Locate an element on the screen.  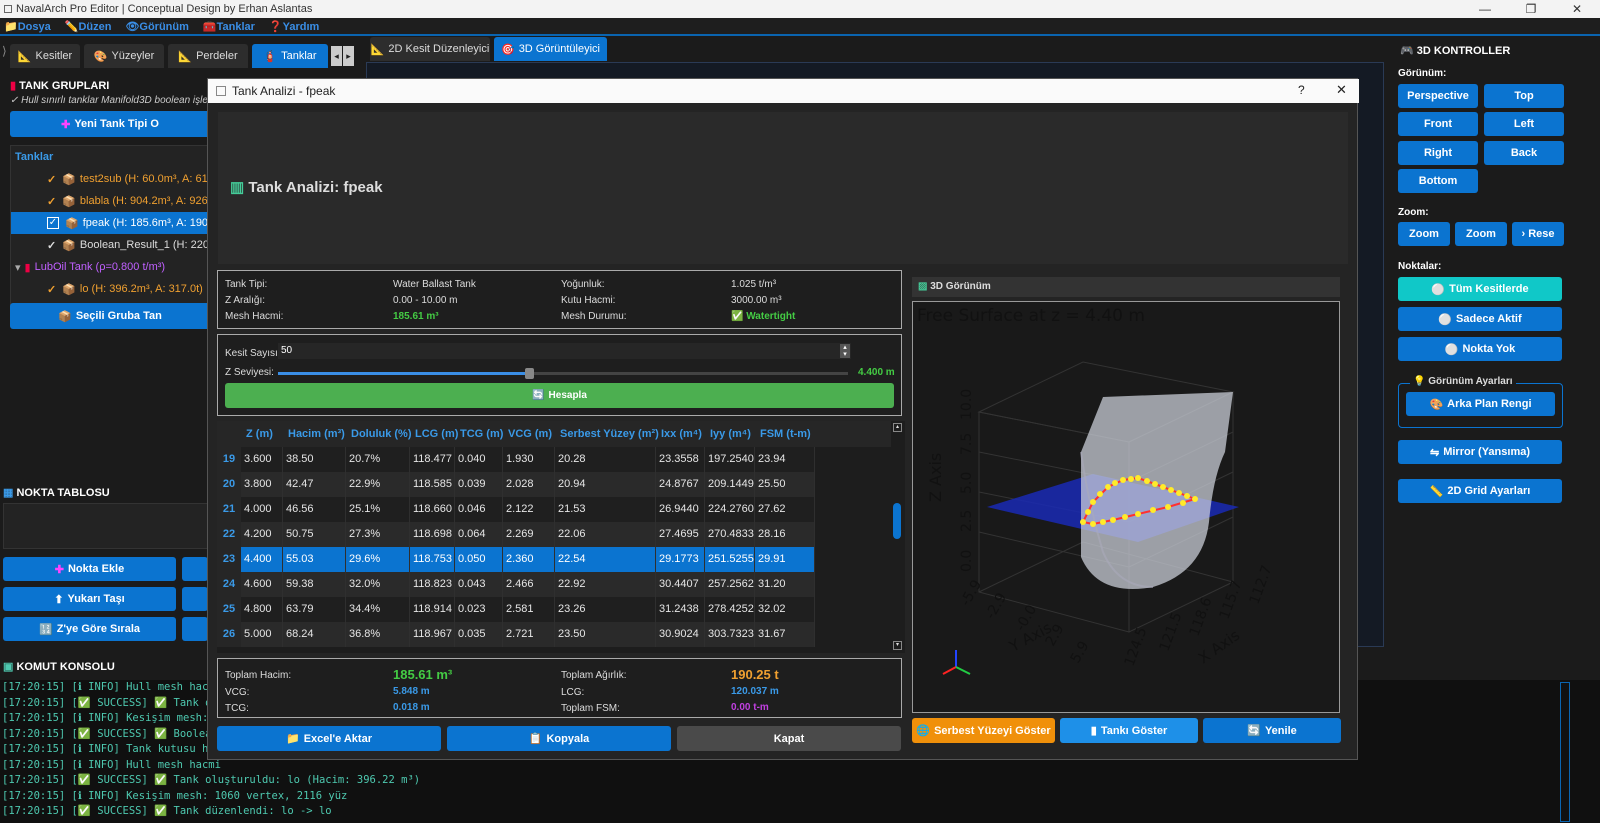
calculate-button: 🔄 Hesapla is located at coordinates (559, 395).